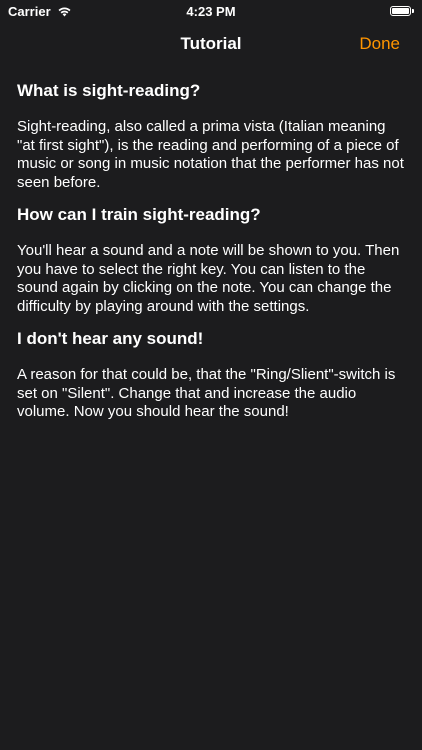 This screenshot has height=750, width=422. Describe the element at coordinates (29, 11) in the screenshot. I see `carrier-label: Carrier` at that location.